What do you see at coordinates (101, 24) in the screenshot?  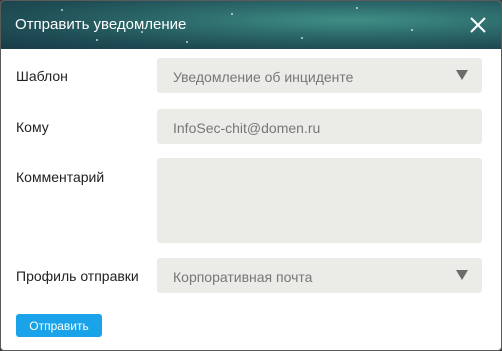 I see `dialog-title: Отправить уведомление` at bounding box center [101, 24].